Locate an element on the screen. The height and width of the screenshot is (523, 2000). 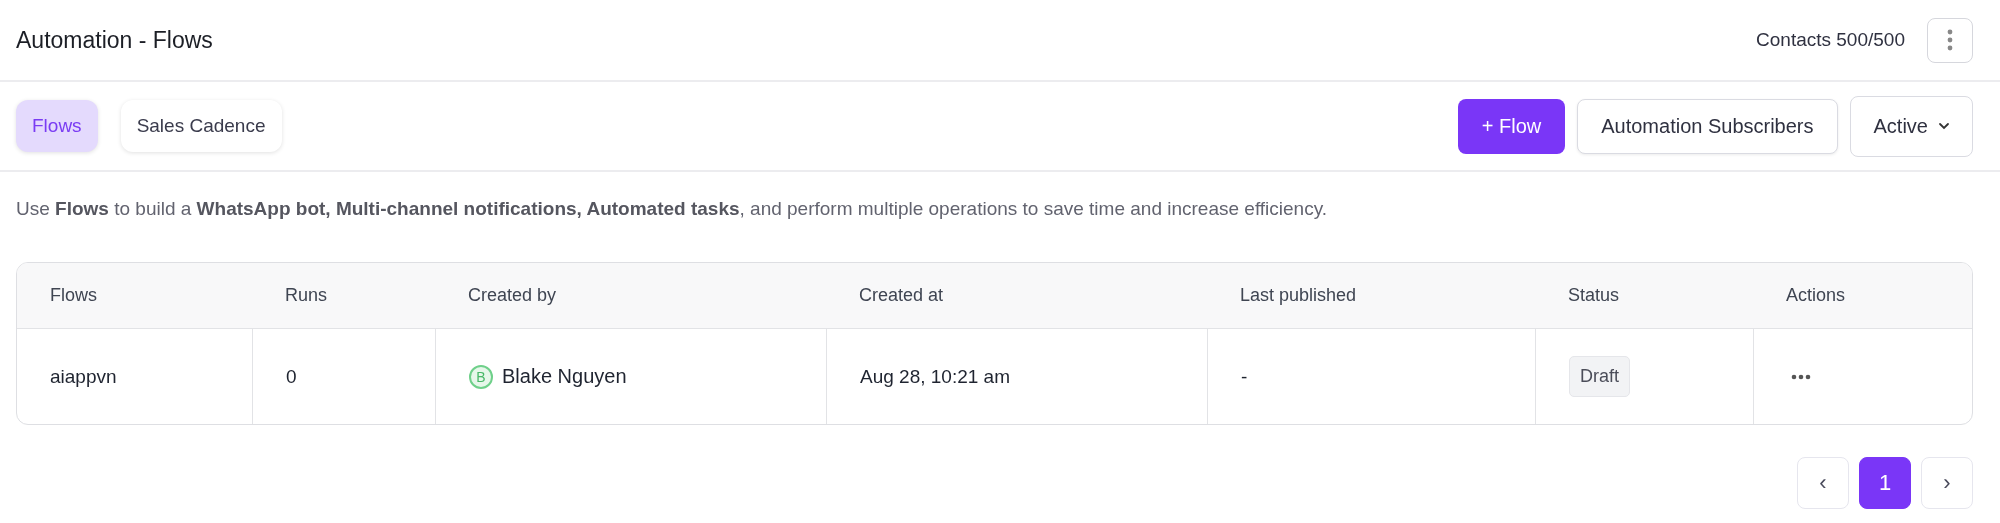
chevron-down-icon is located at coordinates (1944, 126).